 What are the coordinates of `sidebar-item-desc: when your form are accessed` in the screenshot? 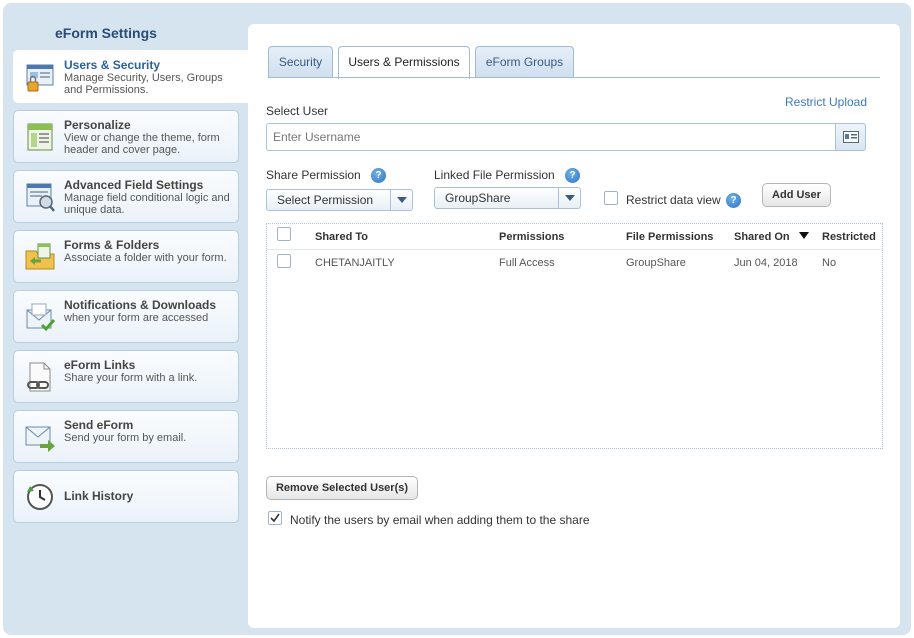 It's located at (136, 318).